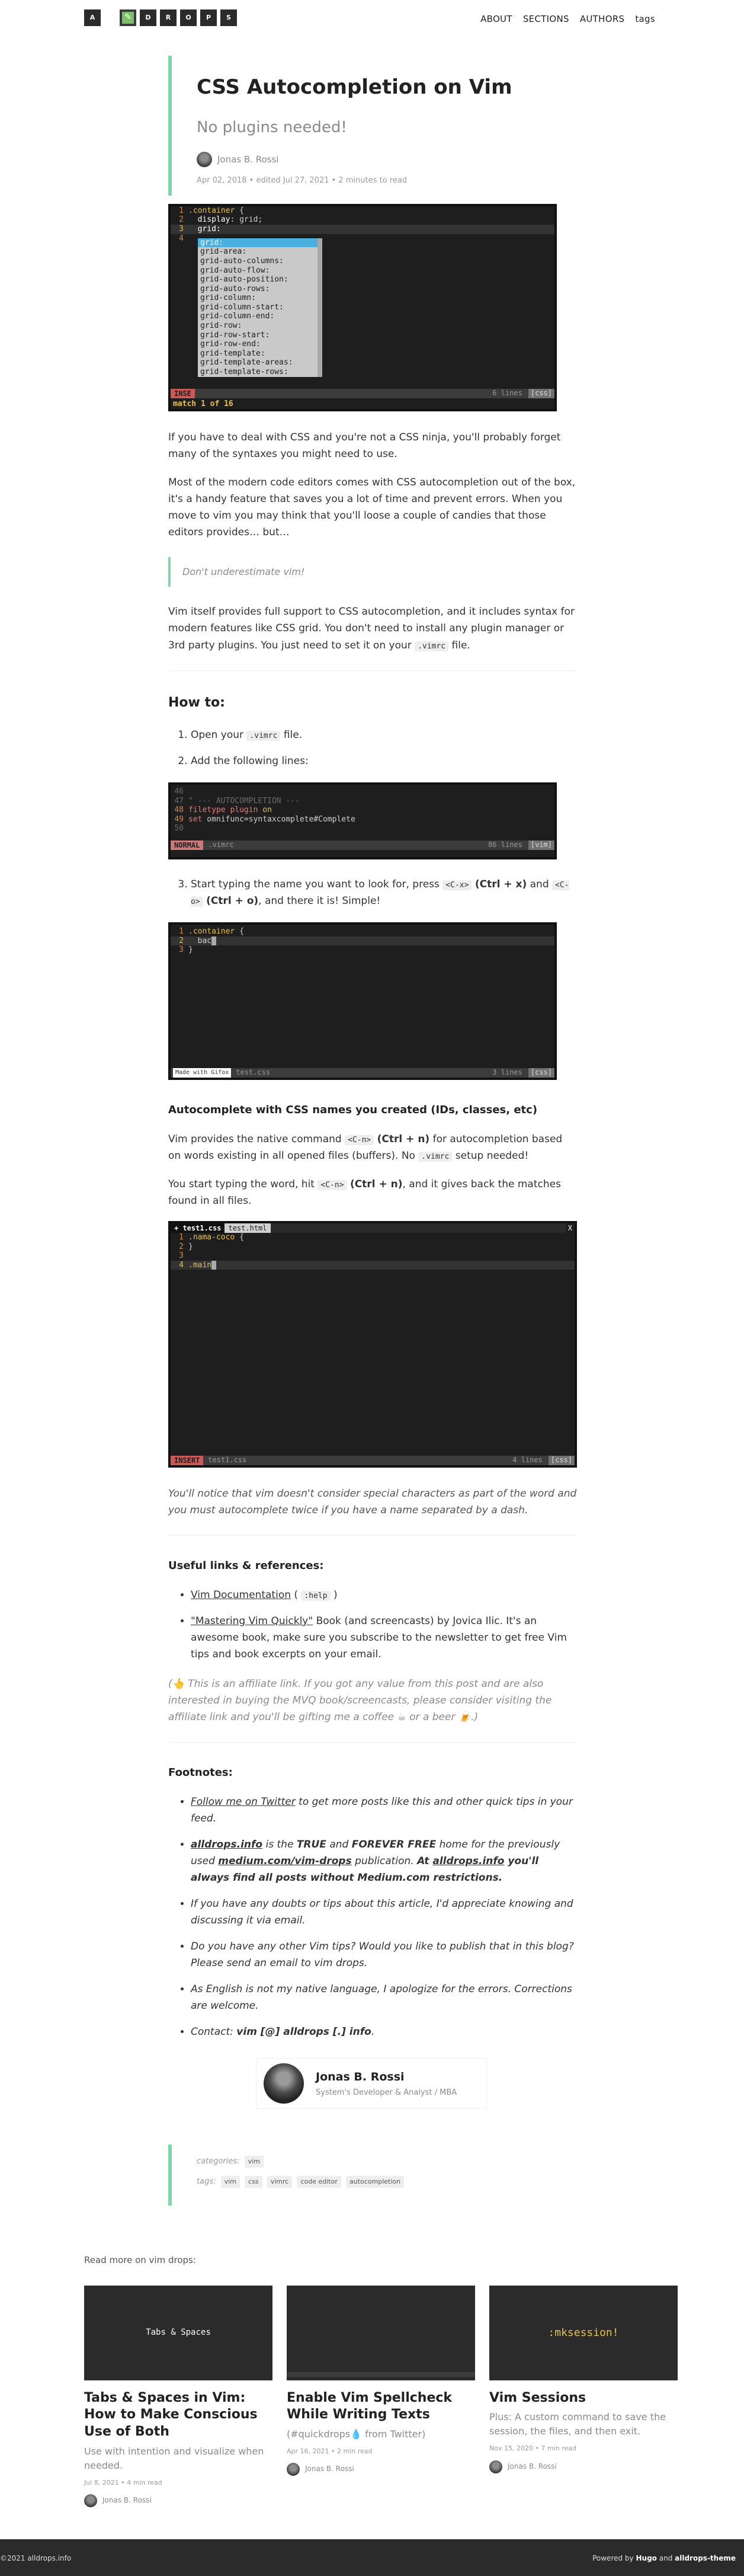 Image resolution: width=744 pixels, height=2576 pixels. Describe the element at coordinates (246, 1565) in the screenshot. I see `subsection-heading: Useful links & references:` at that location.